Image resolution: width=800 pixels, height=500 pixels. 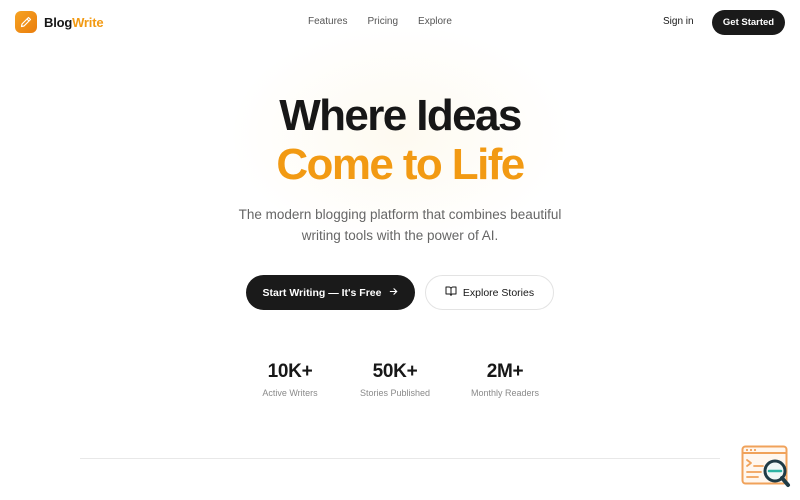 I want to click on stat-label: Monthly Readers, so click(x=505, y=393).